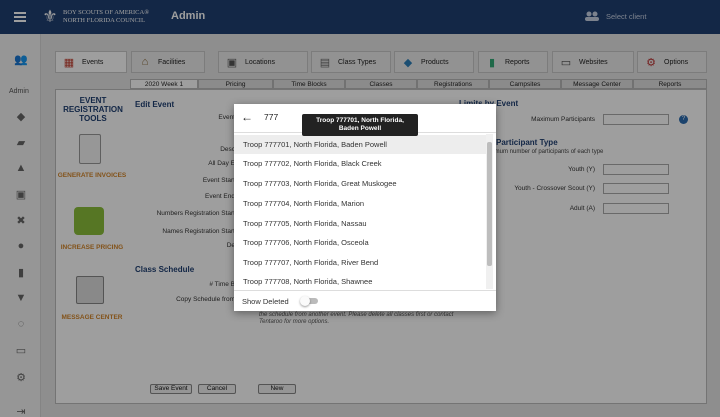 This screenshot has height=417, width=720. I want to click on show-deleted-toggle, so click(310, 301).